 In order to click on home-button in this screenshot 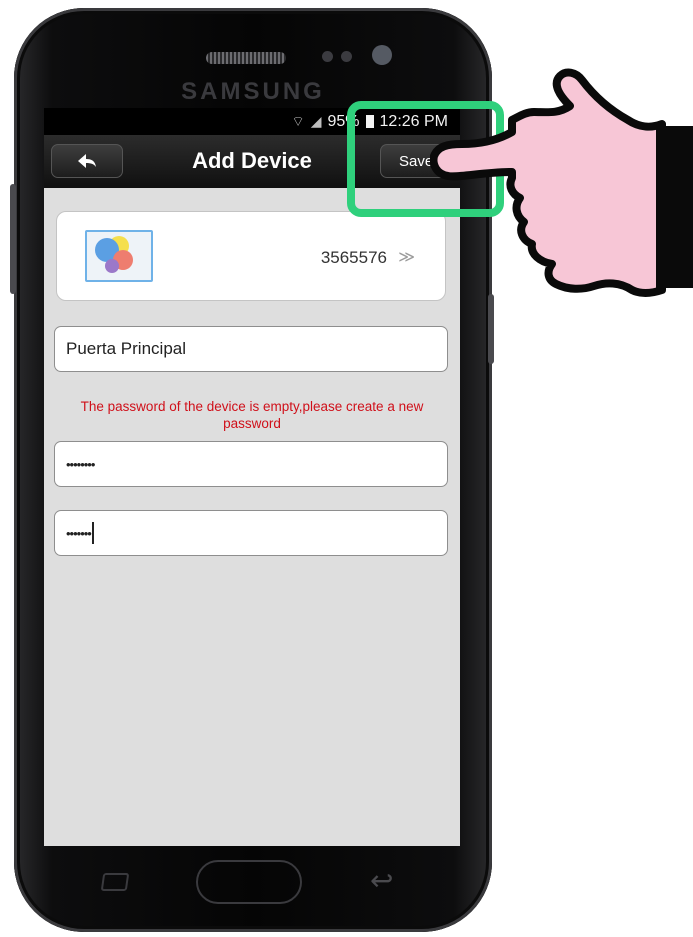, I will do `click(249, 882)`.